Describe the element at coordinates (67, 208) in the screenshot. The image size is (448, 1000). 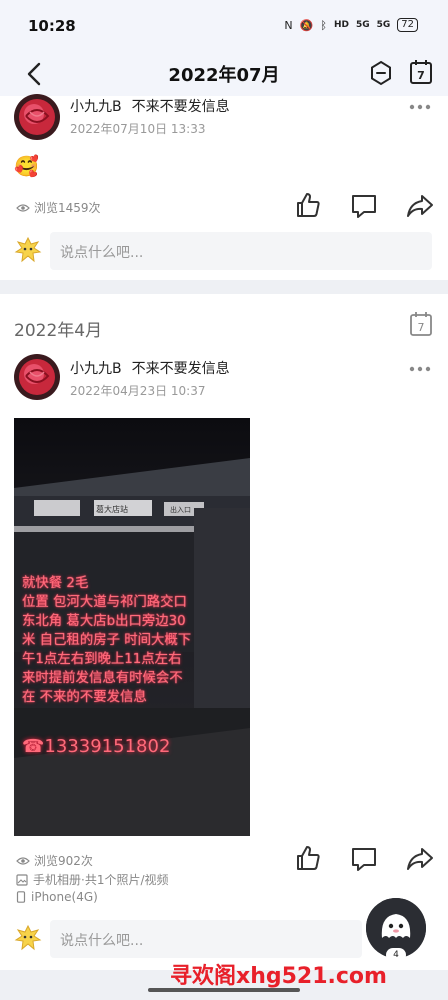
I see `view-count-label: 浏览1459次` at that location.